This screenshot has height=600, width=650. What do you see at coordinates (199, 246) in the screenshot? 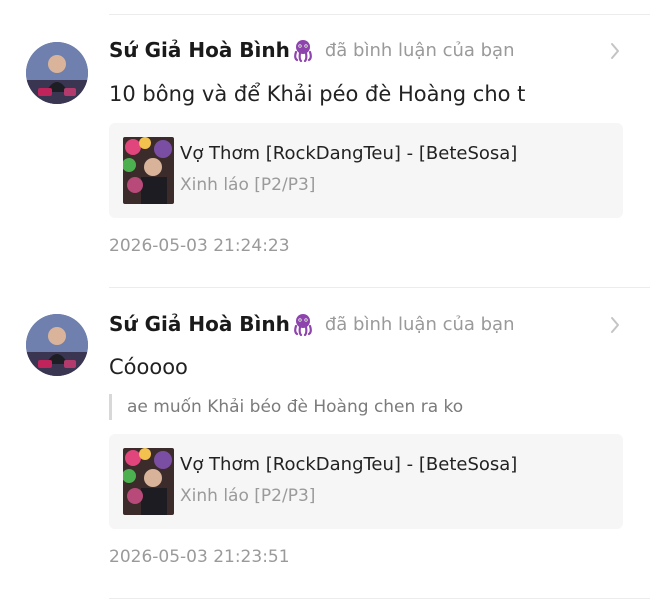
I see `timestamp: 2026-05-03 21:24:23` at bounding box center [199, 246].